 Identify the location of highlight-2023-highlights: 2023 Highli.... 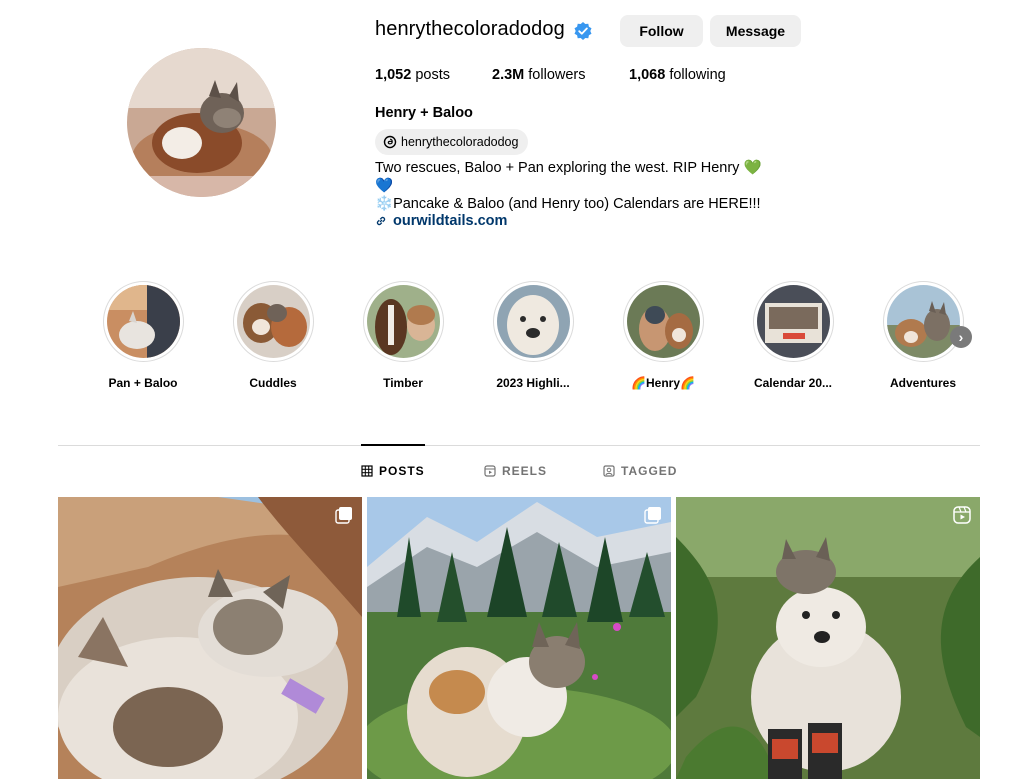
(533, 335).